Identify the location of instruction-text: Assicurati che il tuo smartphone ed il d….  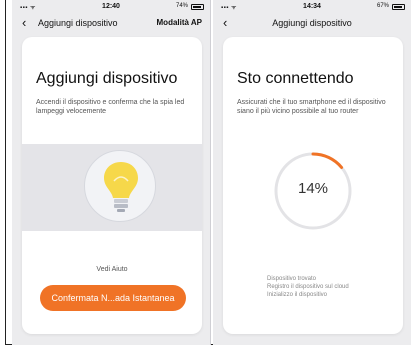
(311, 107).